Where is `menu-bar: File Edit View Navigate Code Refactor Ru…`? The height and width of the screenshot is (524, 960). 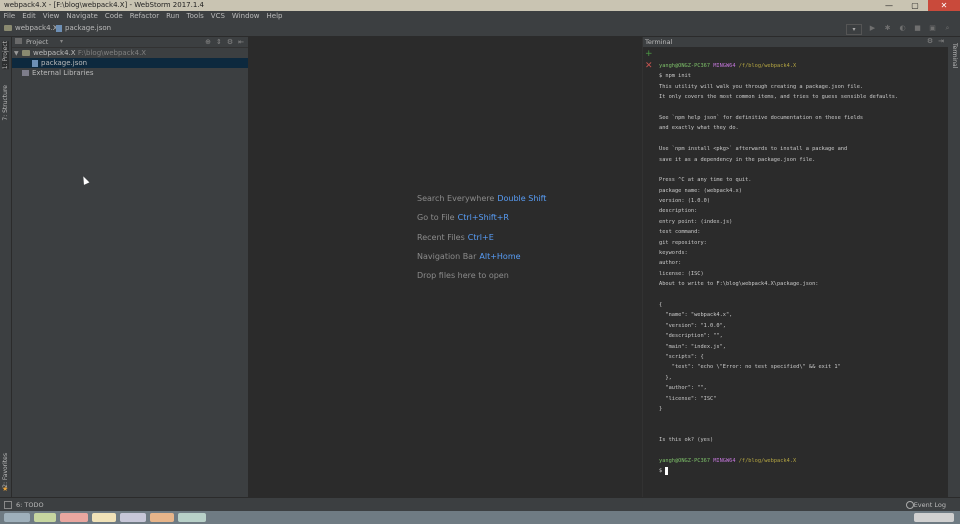 menu-bar: File Edit View Navigate Code Refactor Ru… is located at coordinates (480, 16).